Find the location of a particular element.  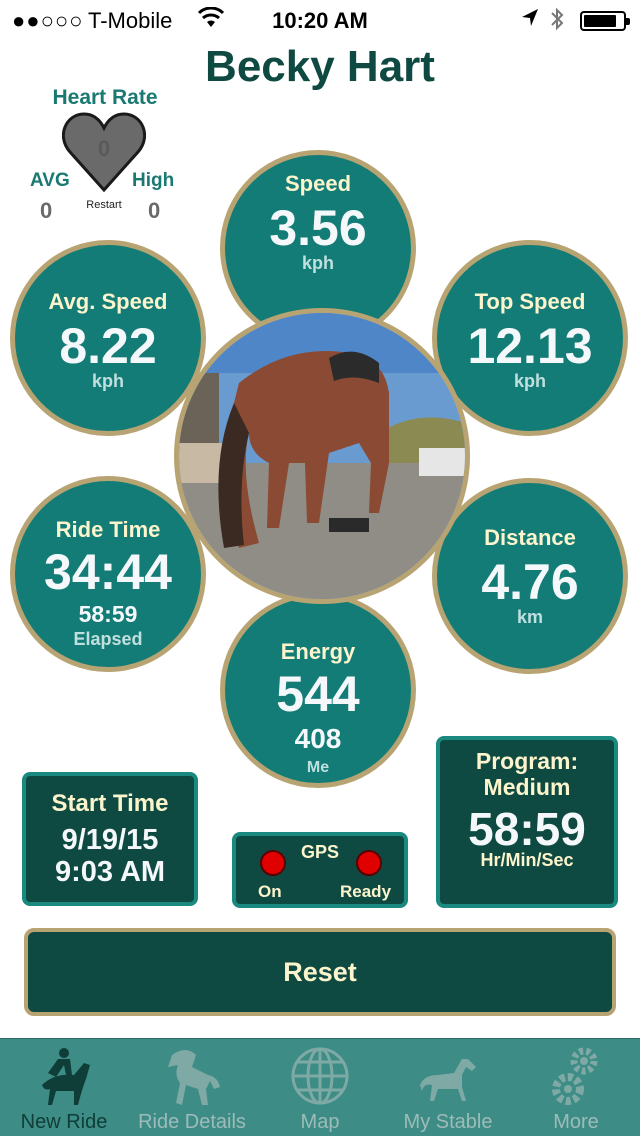

tab-map: Map is located at coordinates (320, 1087).